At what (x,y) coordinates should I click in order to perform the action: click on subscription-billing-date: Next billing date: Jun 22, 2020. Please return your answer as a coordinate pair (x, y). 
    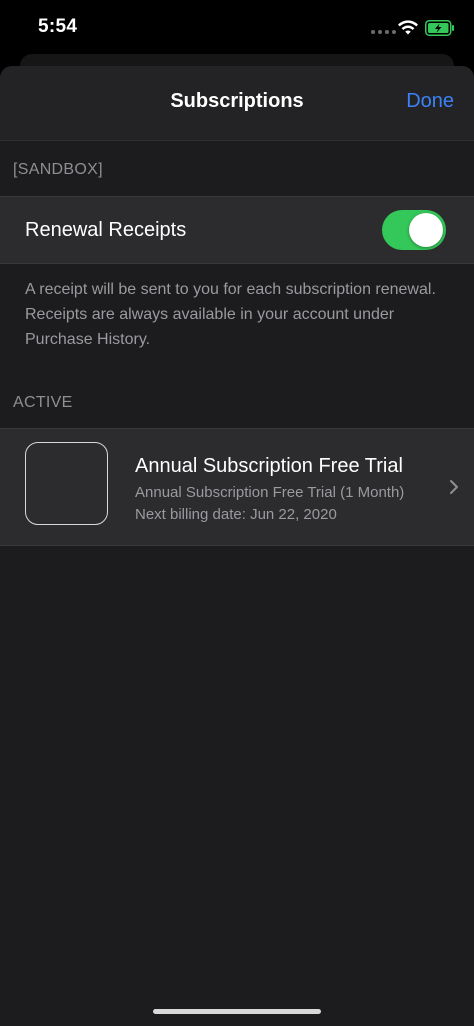
    Looking at the image, I should click on (236, 514).